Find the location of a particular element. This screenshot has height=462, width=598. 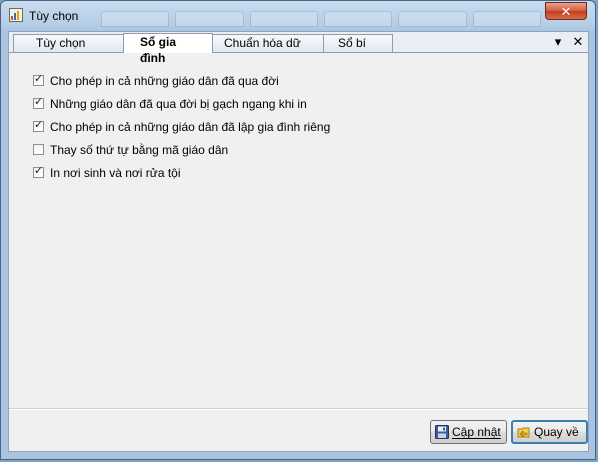

window-close-button: ✕ is located at coordinates (566, 11).